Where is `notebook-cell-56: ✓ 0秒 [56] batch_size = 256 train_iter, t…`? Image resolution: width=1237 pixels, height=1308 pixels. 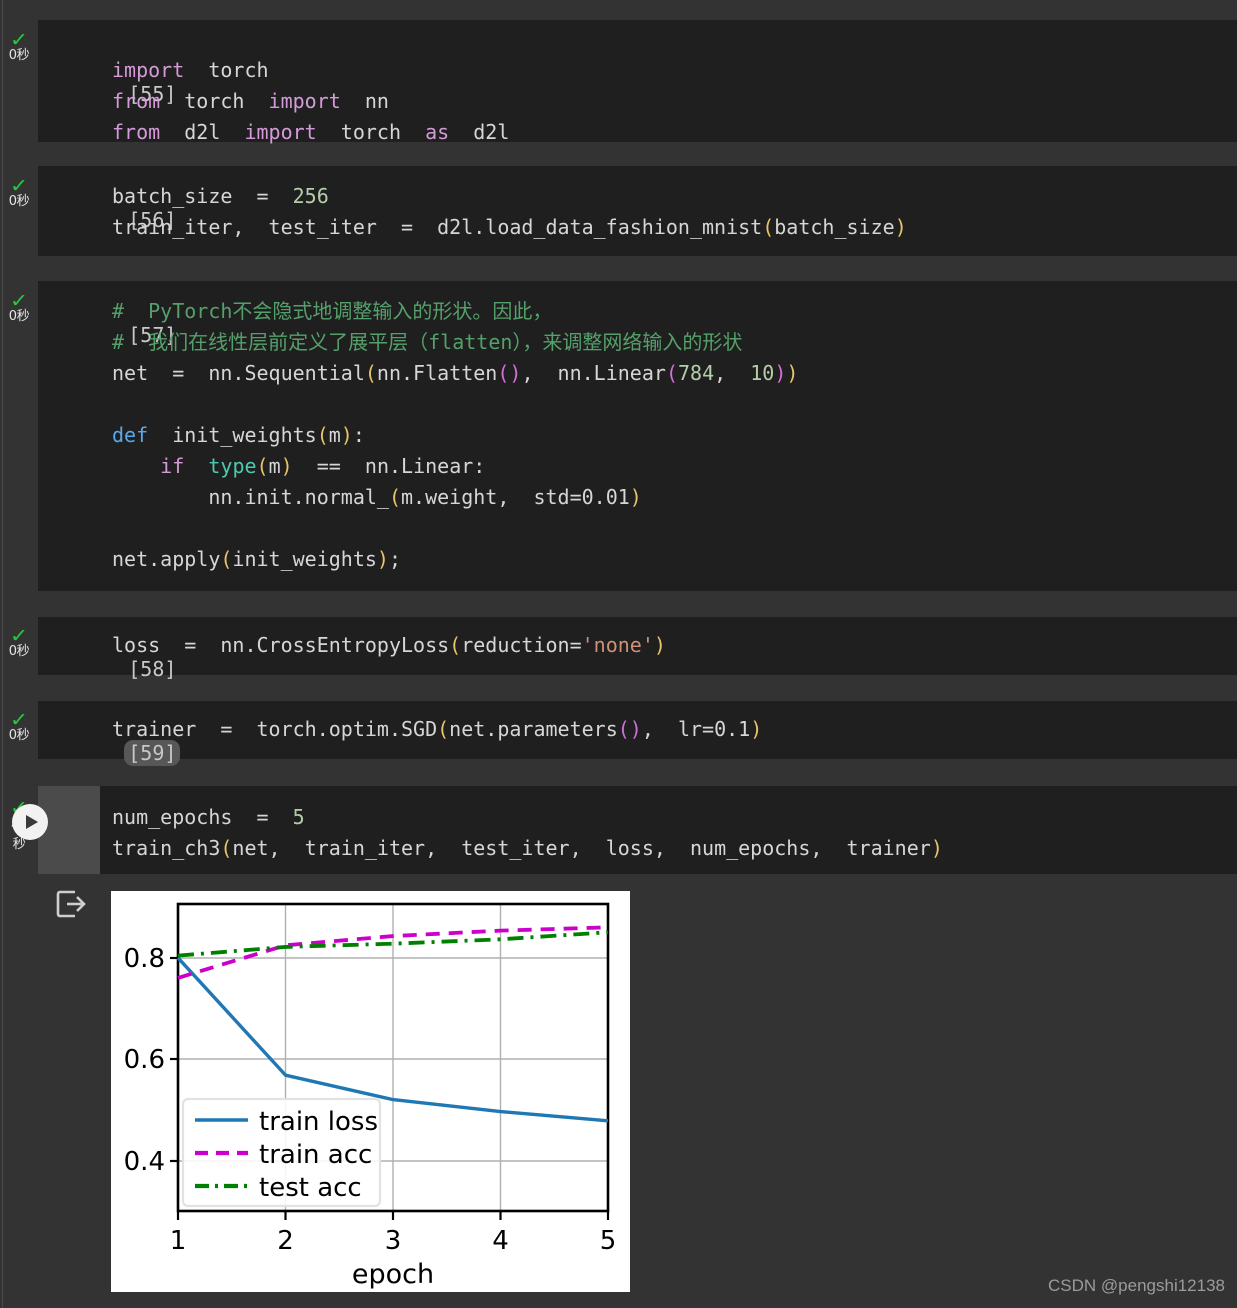
notebook-cell-56: ✓ 0秒 [56] batch_size = 256 train_iter, t… is located at coordinates (618, 211).